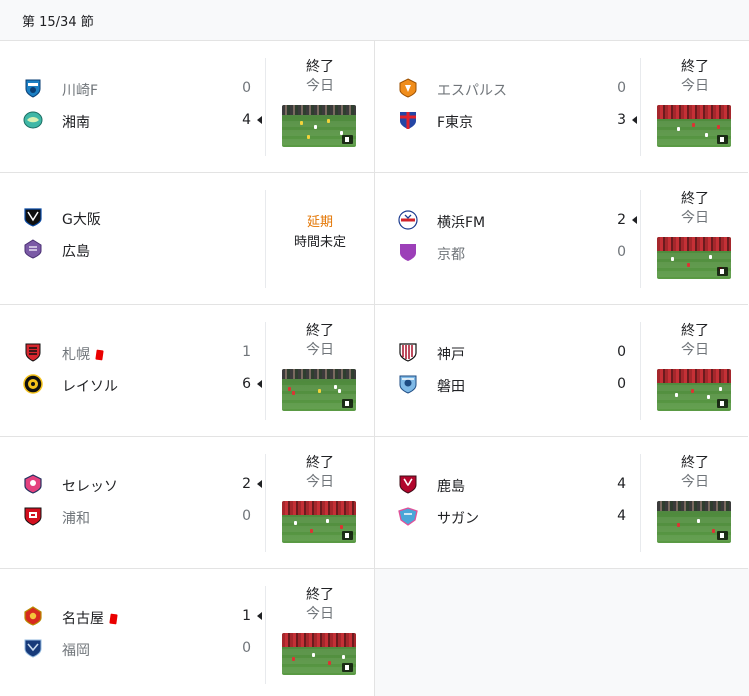 The height and width of the screenshot is (696, 749). I want to click on match-card: 札幌 1 レイソル 6 終了 今日, so click(187, 371).